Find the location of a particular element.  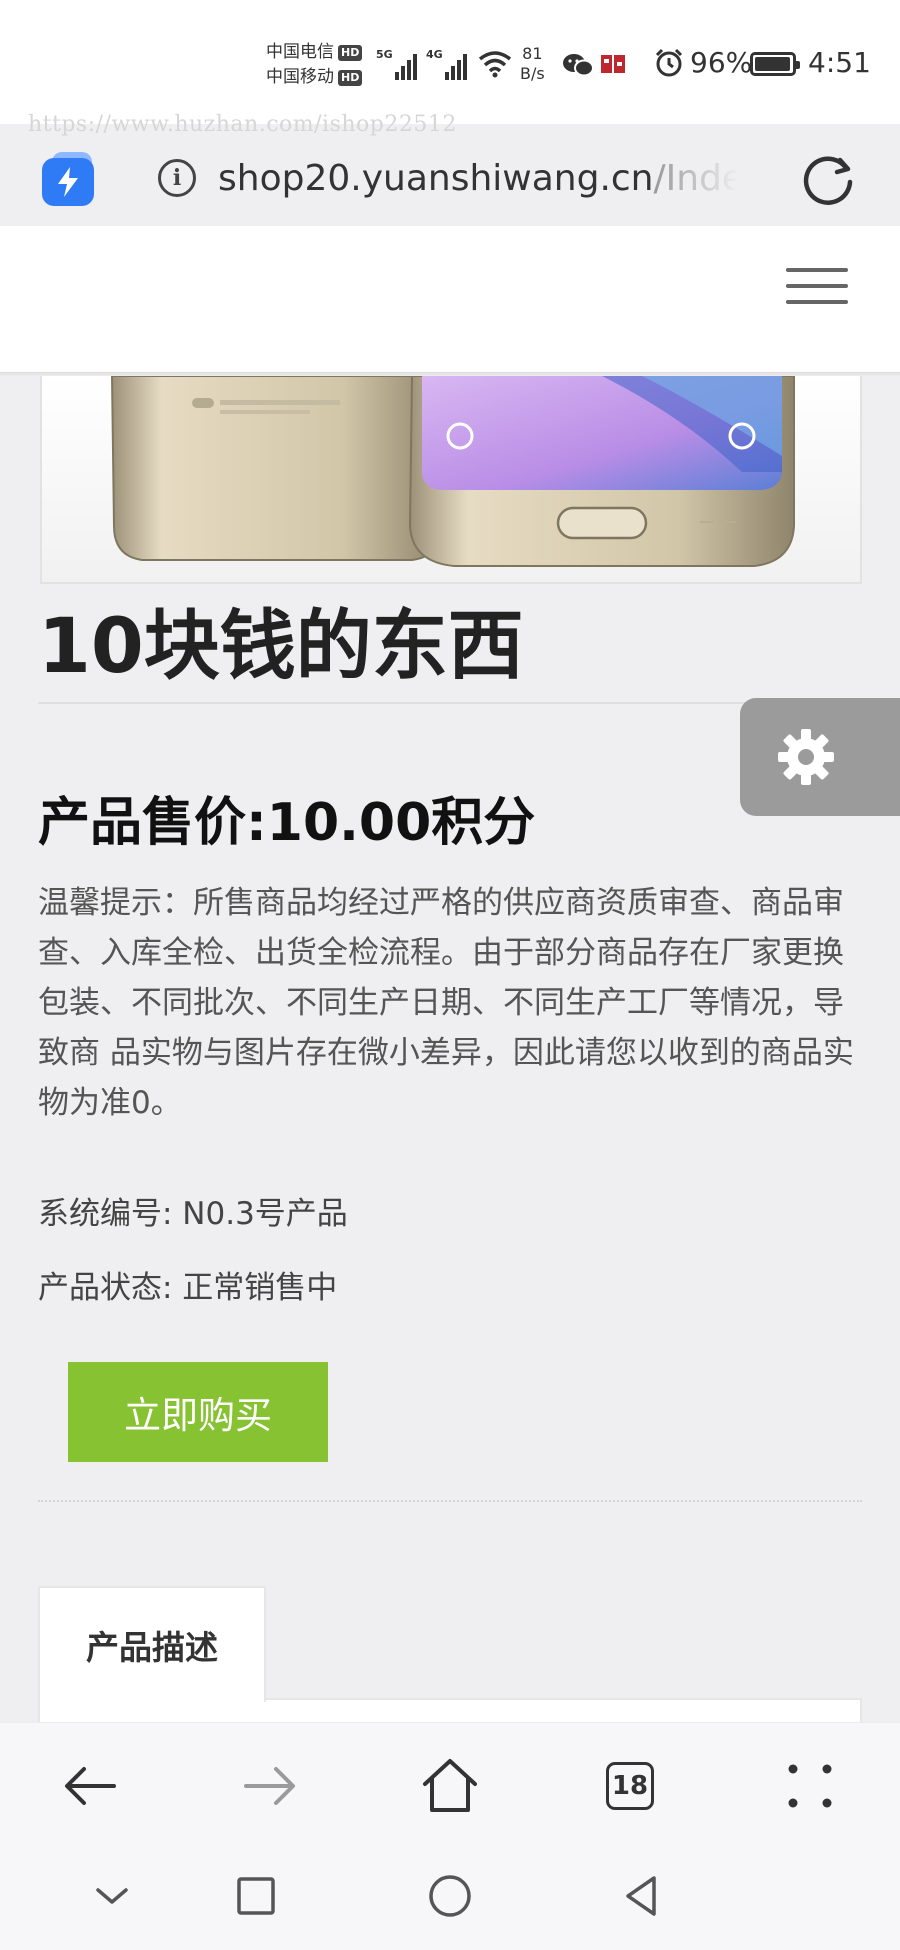

circle-icon is located at coordinates (450, 1896).